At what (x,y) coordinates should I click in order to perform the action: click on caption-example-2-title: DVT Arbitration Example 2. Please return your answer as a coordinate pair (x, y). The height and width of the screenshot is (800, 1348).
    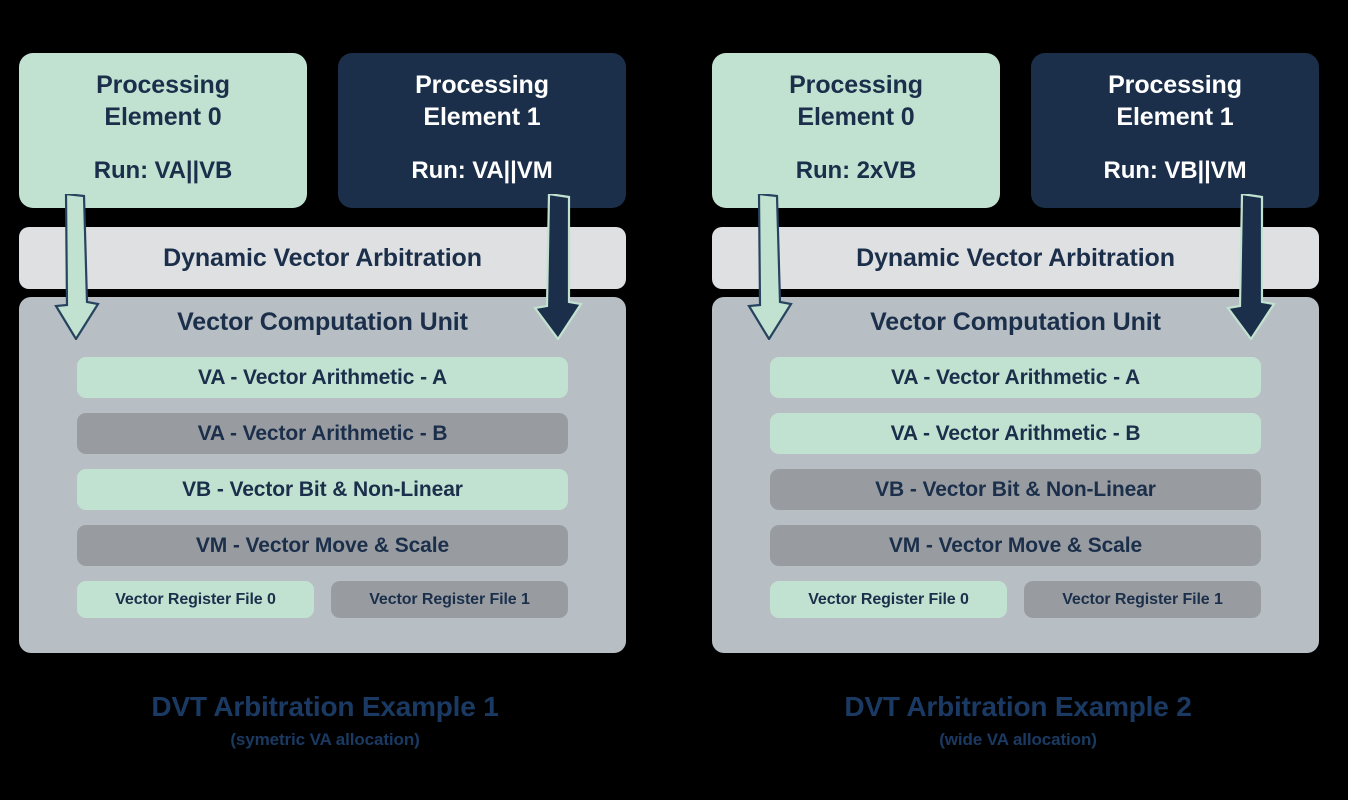
    Looking at the image, I should click on (1018, 706).